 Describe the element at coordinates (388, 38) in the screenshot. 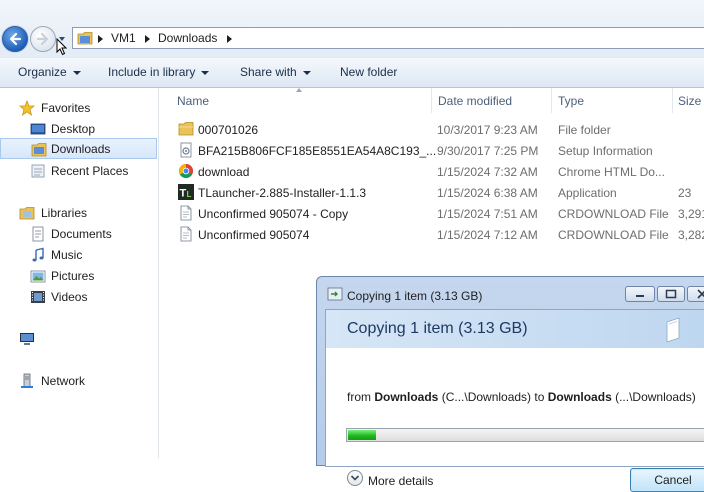

I see `address-bar: VM1 Downloads` at that location.